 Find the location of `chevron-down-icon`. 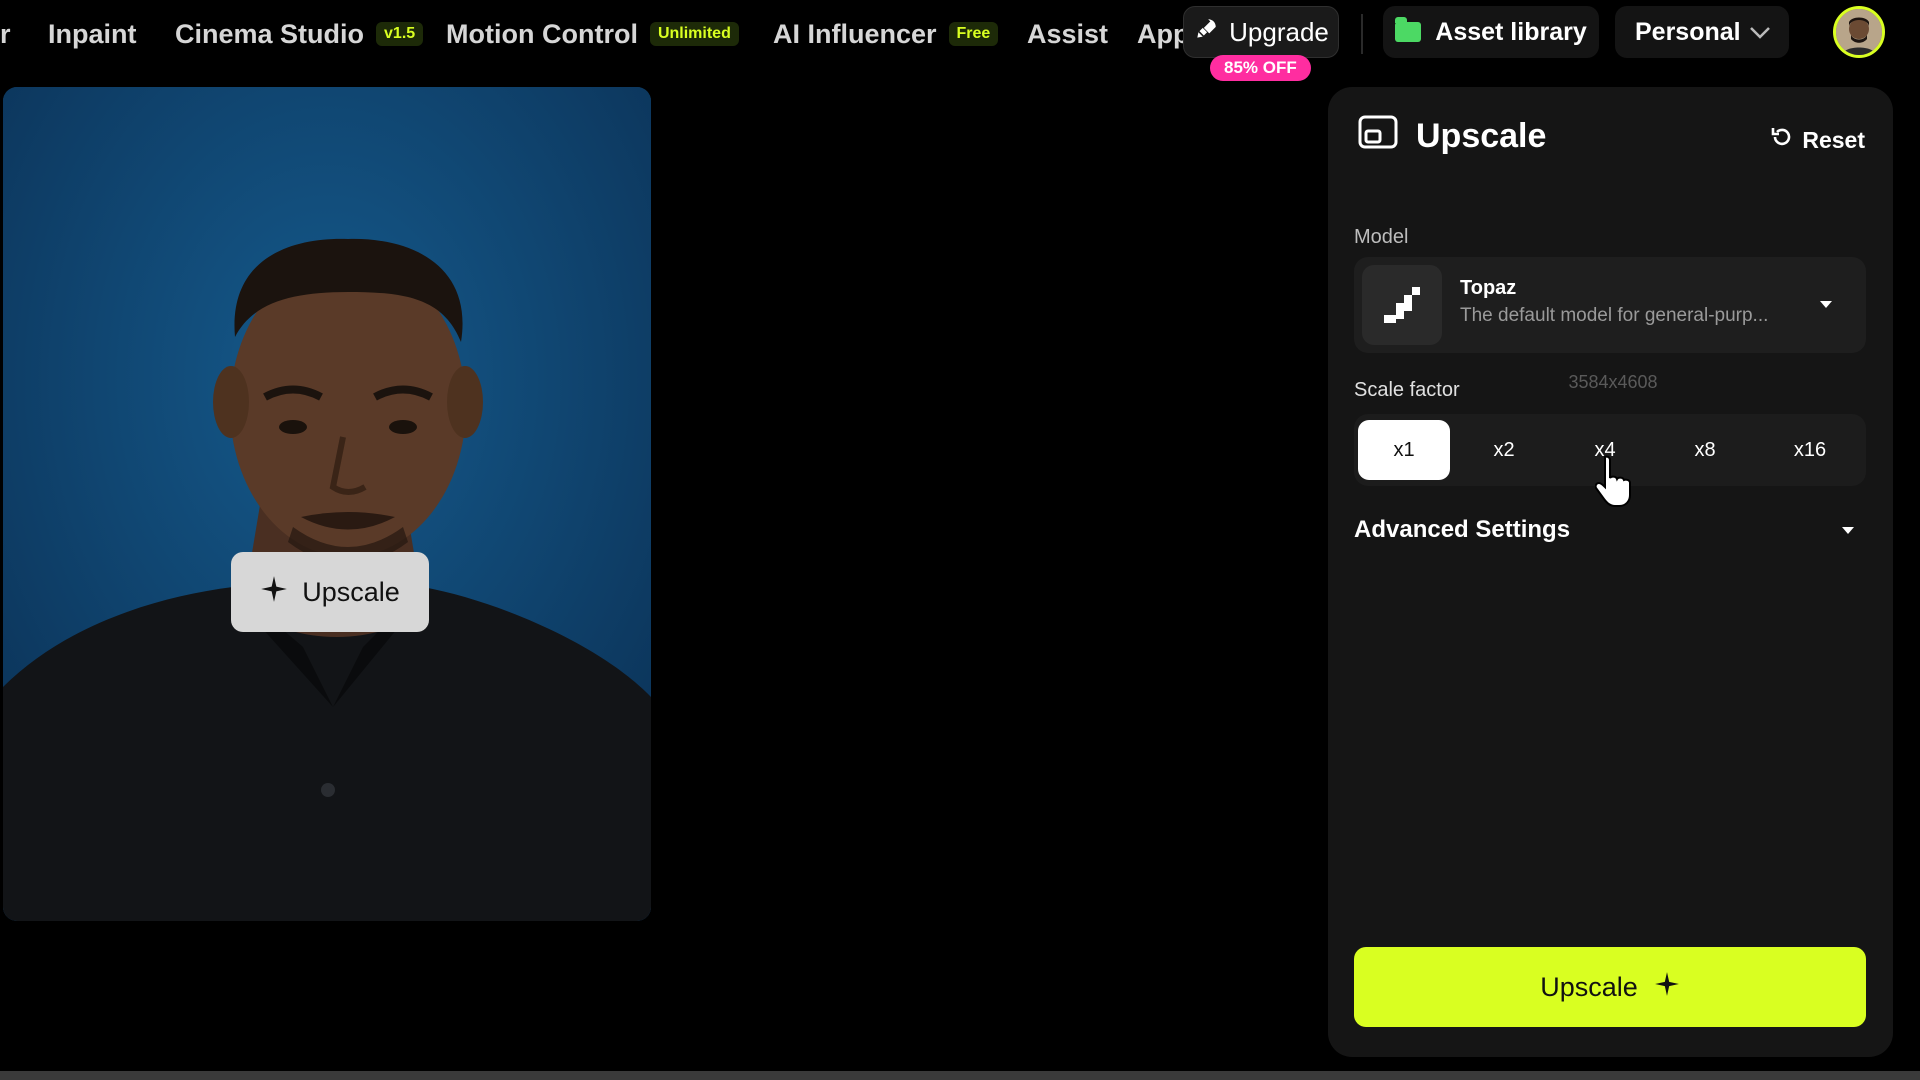

chevron-down-icon is located at coordinates (1760, 32).